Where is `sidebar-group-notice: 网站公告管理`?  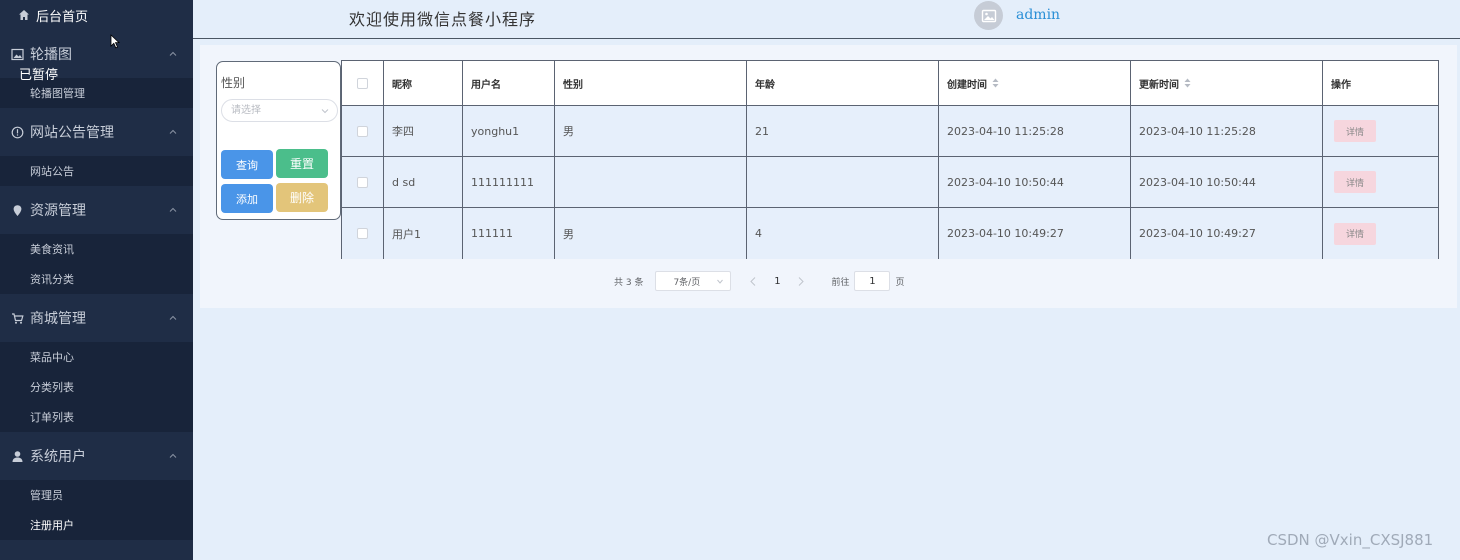
sidebar-group-notice: 网站公告管理 is located at coordinates (96, 132).